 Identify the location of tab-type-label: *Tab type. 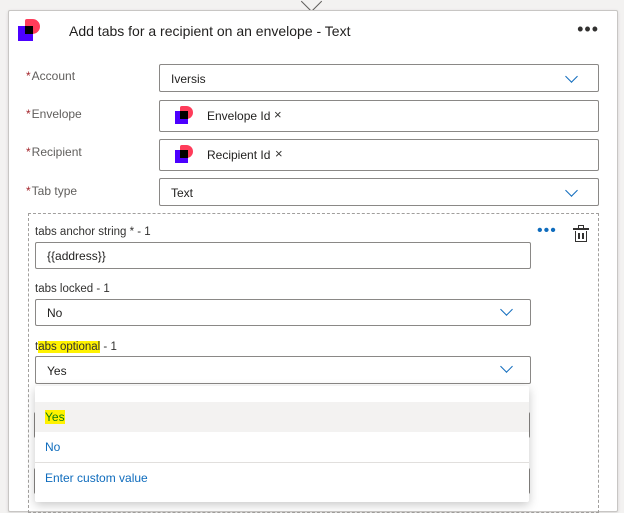
(52, 191).